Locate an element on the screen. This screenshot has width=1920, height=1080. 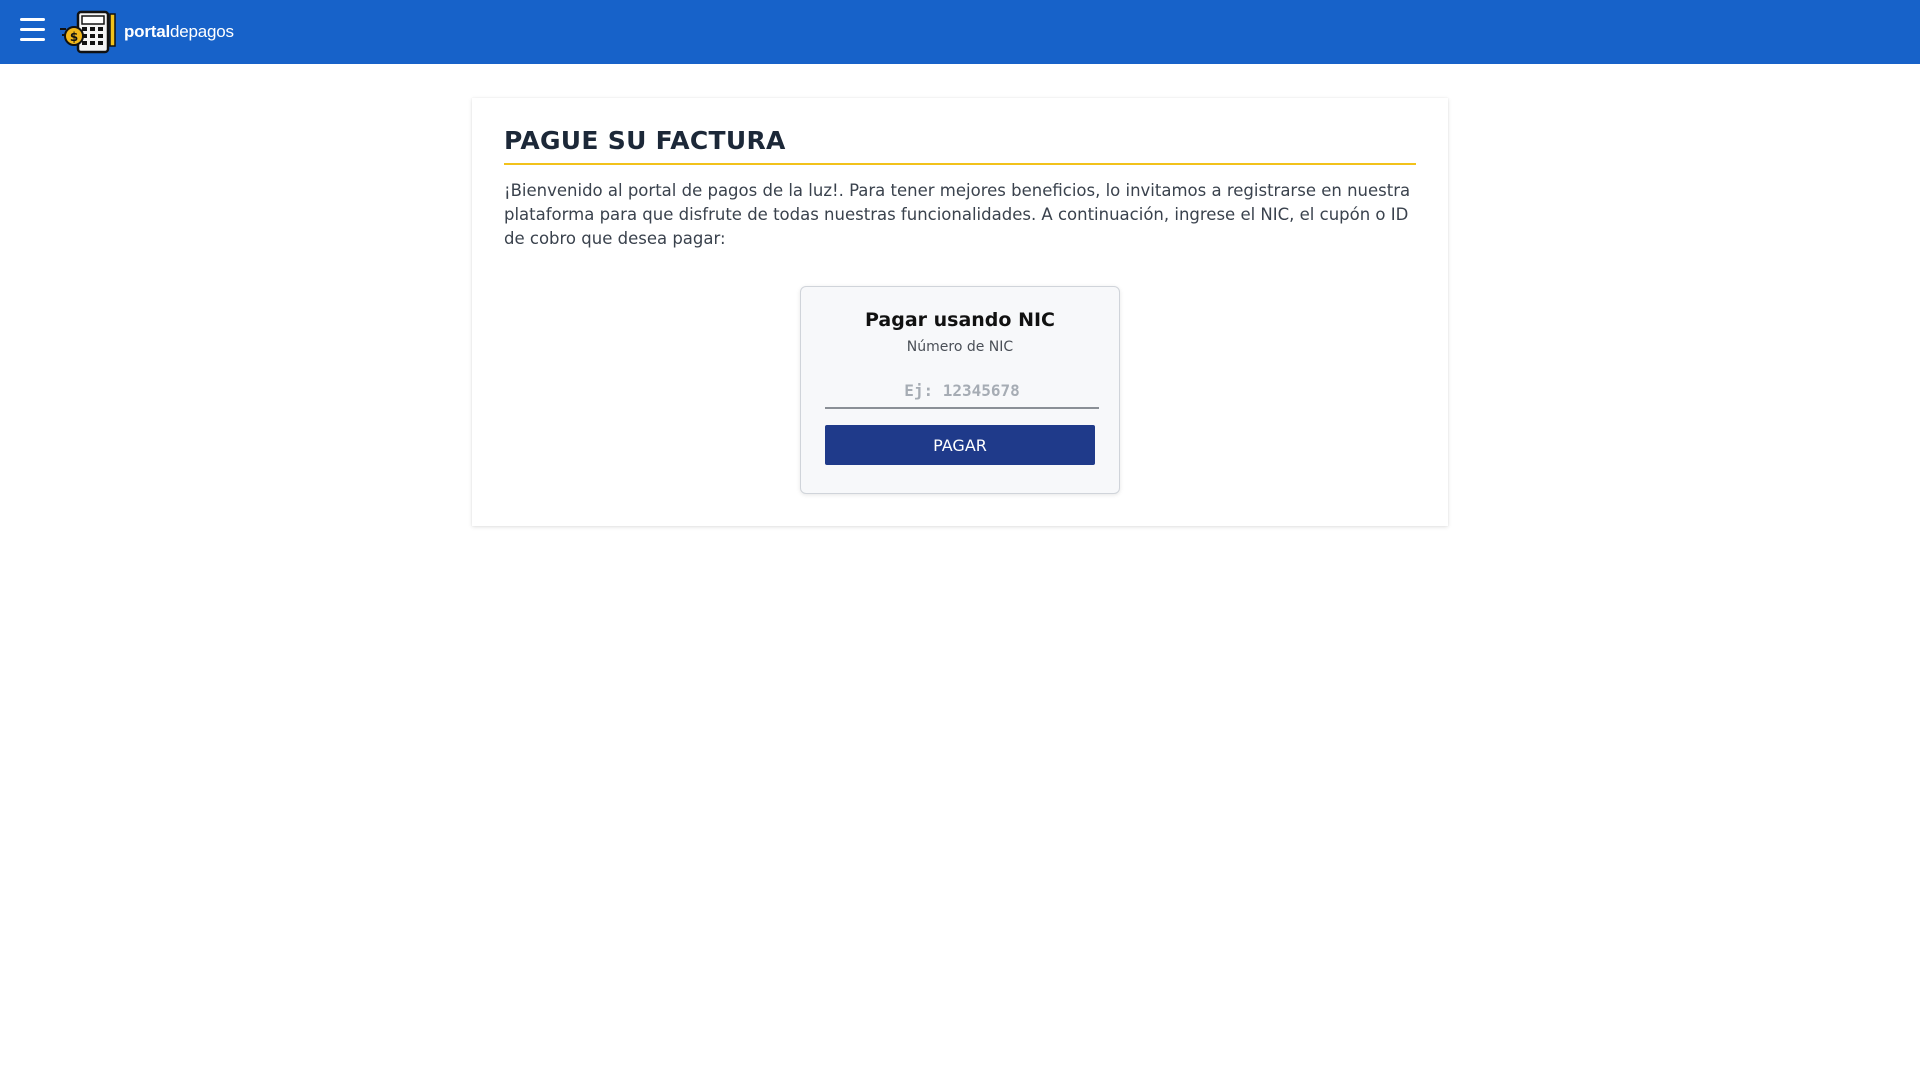
nic-input is located at coordinates (962, 391).